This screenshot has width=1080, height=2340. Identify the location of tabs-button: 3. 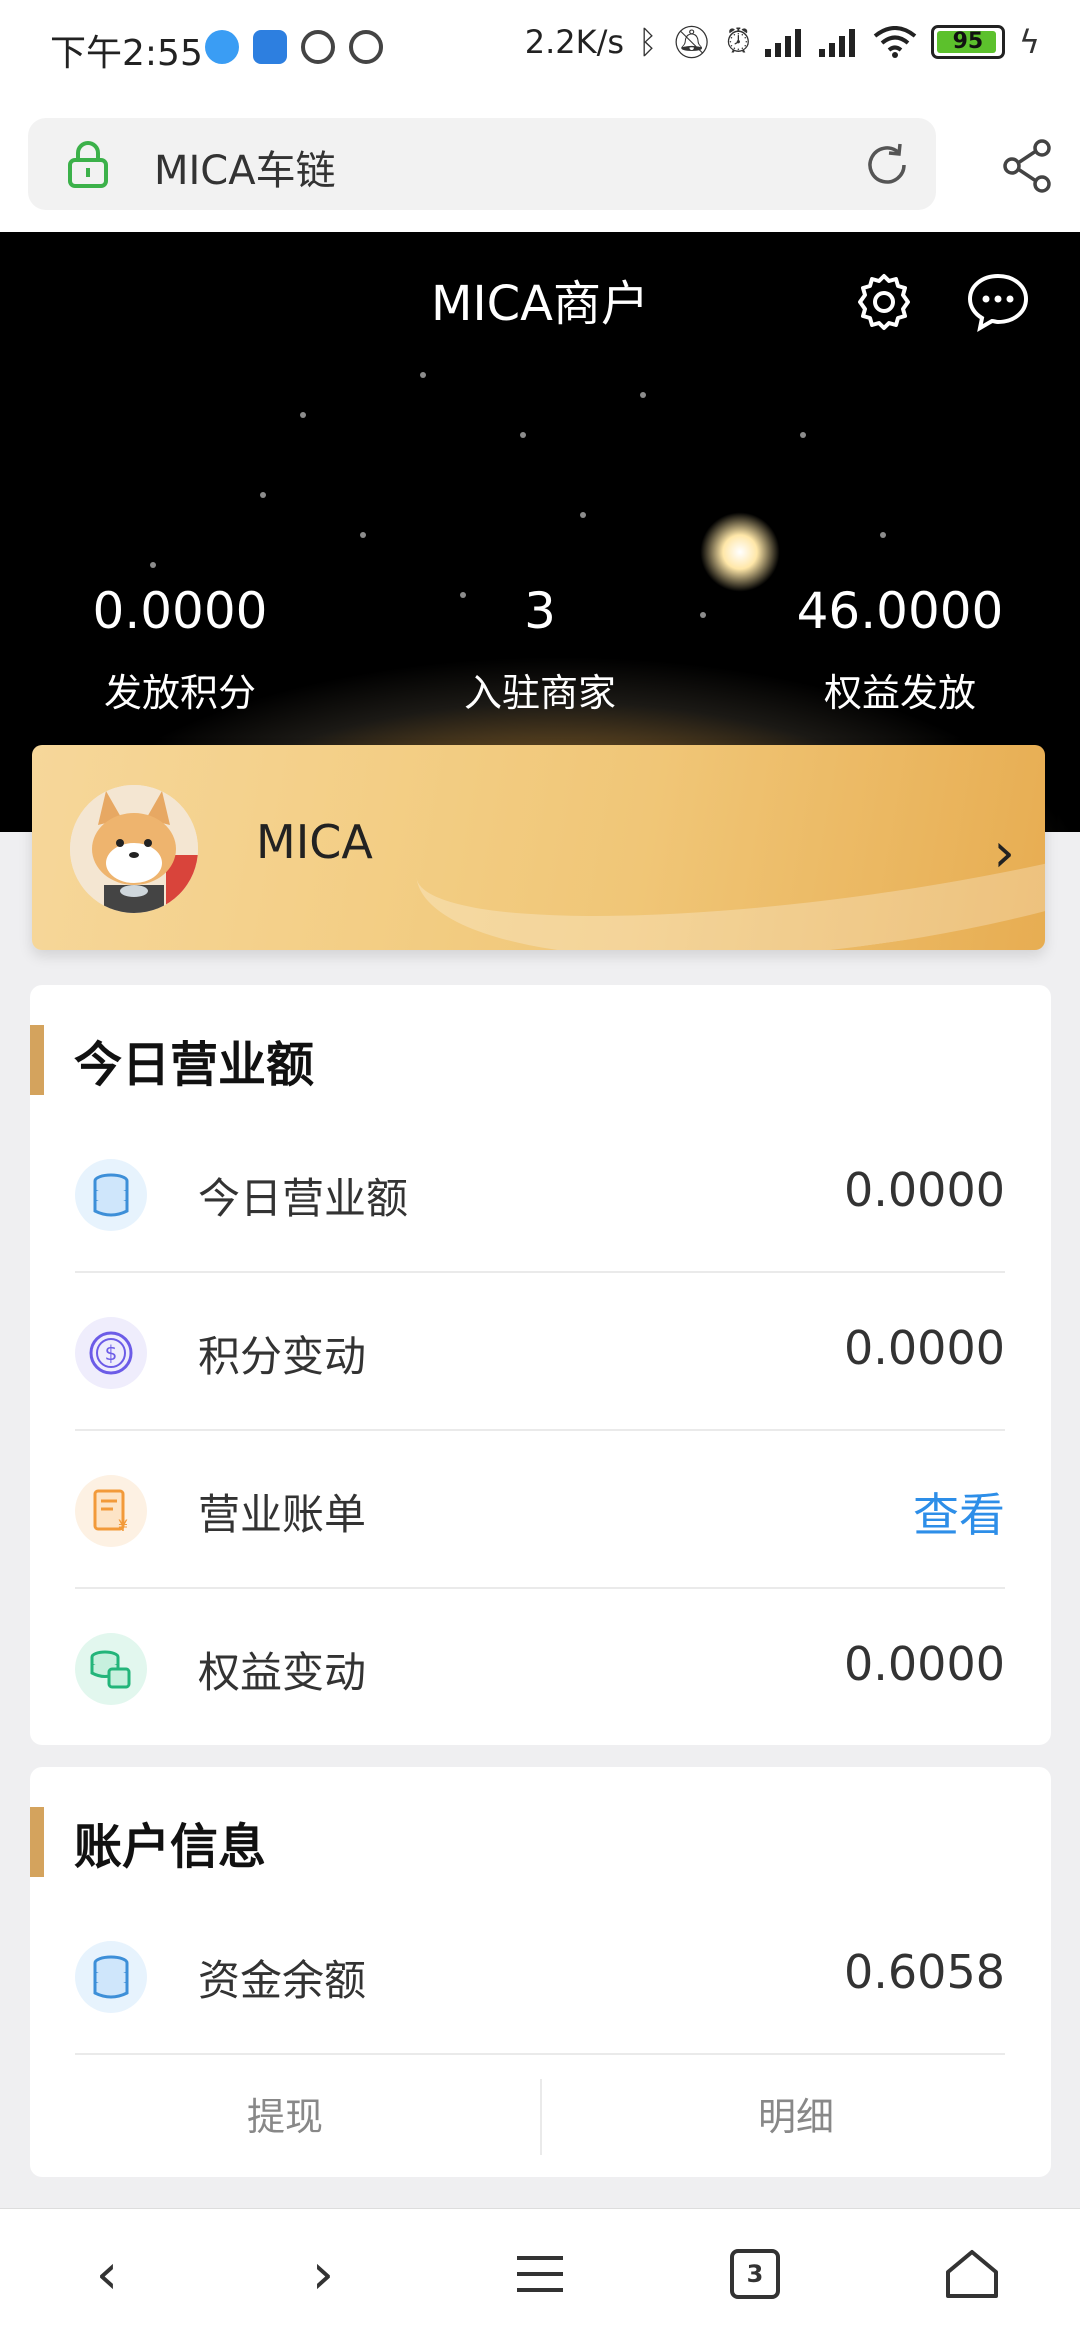
(755, 2274).